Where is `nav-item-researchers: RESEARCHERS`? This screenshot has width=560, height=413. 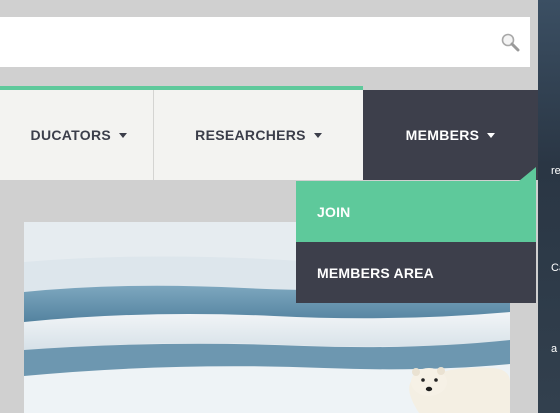 nav-item-researchers: RESEARCHERS is located at coordinates (258, 135).